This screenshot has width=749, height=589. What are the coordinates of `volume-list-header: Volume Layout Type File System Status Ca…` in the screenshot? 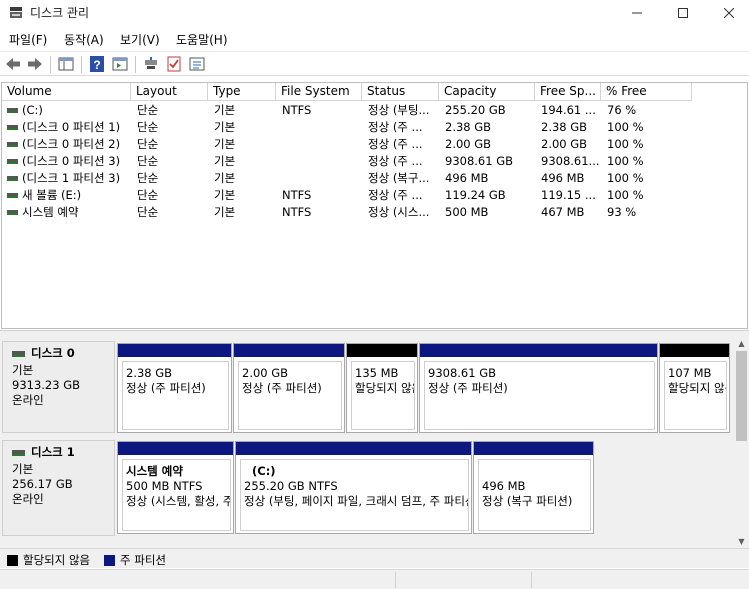 It's located at (374, 92).